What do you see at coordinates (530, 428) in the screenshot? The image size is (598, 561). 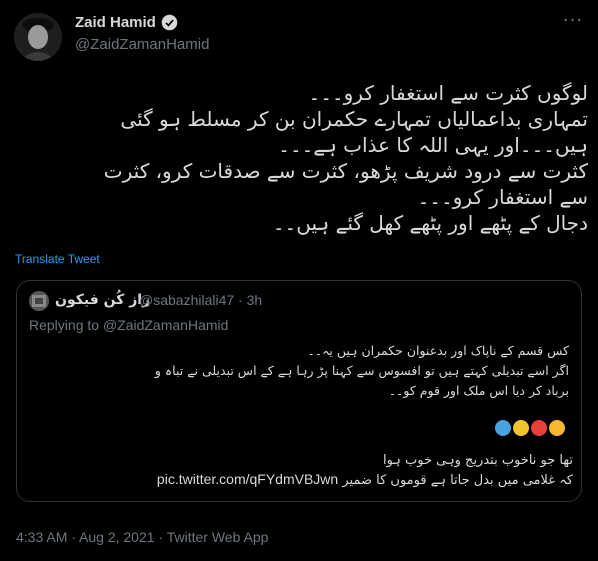 I see `emoji-row` at bounding box center [530, 428].